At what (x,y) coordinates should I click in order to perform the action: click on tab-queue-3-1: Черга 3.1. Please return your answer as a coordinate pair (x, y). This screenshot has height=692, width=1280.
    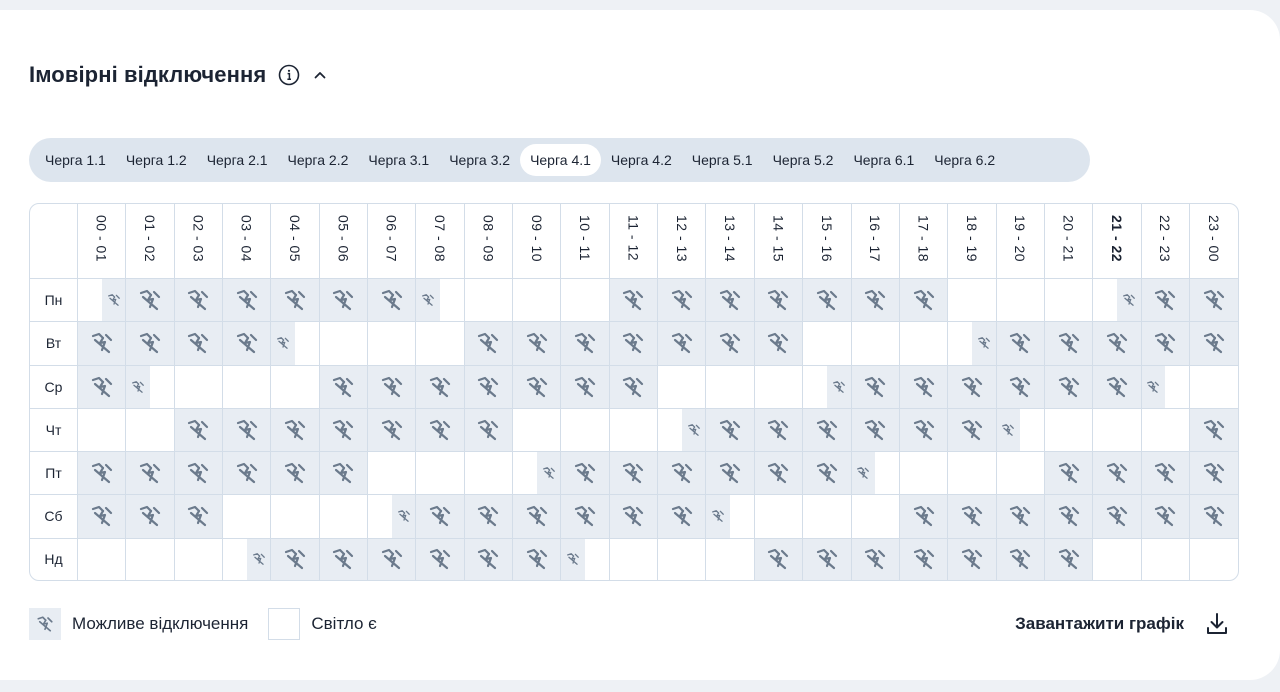
    Looking at the image, I should click on (398, 160).